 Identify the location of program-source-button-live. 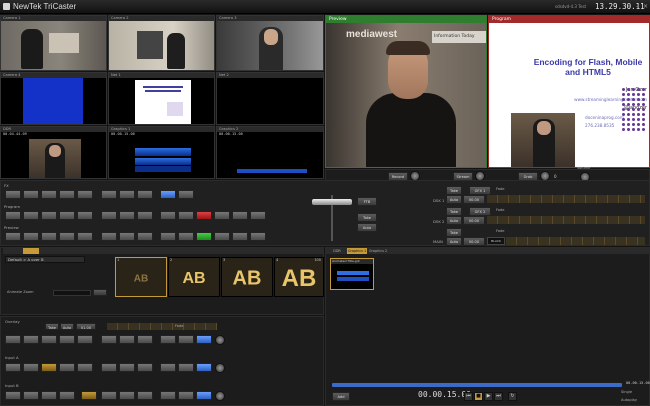
(204, 215).